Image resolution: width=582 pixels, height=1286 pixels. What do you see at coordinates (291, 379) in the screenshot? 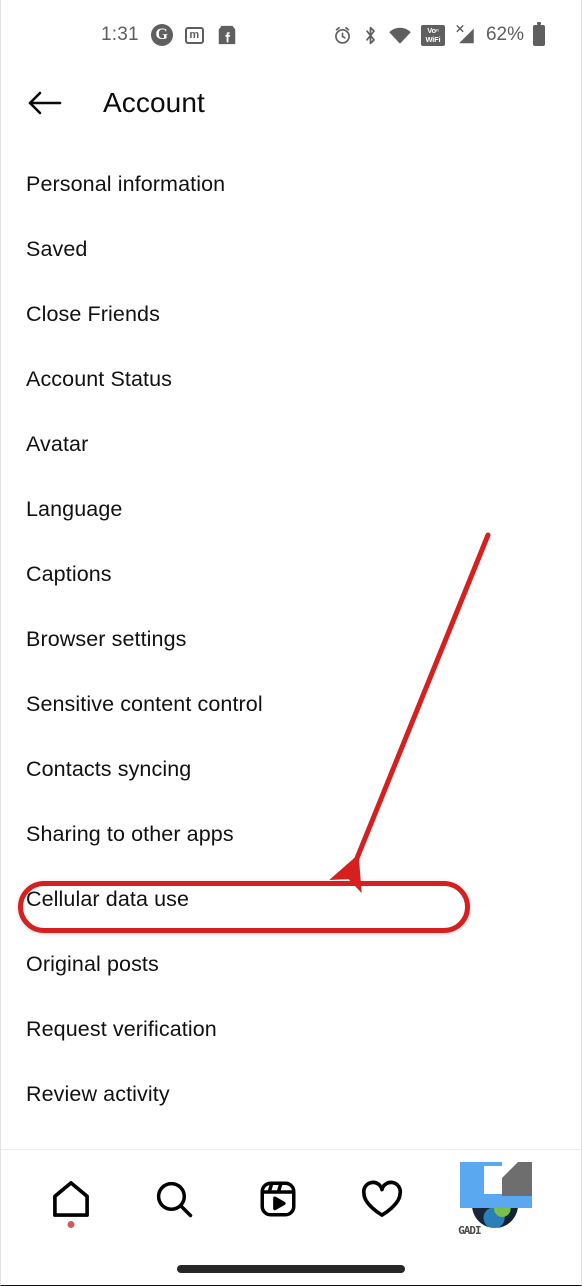
I see `list-item: Account Status` at bounding box center [291, 379].